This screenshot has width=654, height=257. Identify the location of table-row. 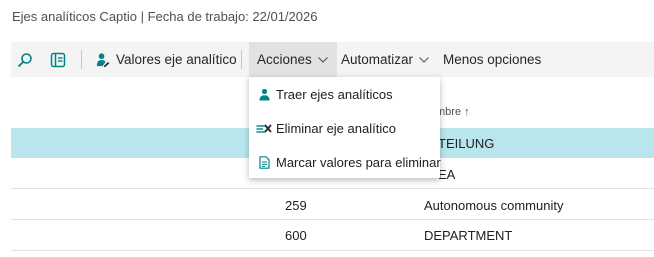
(332, 235).